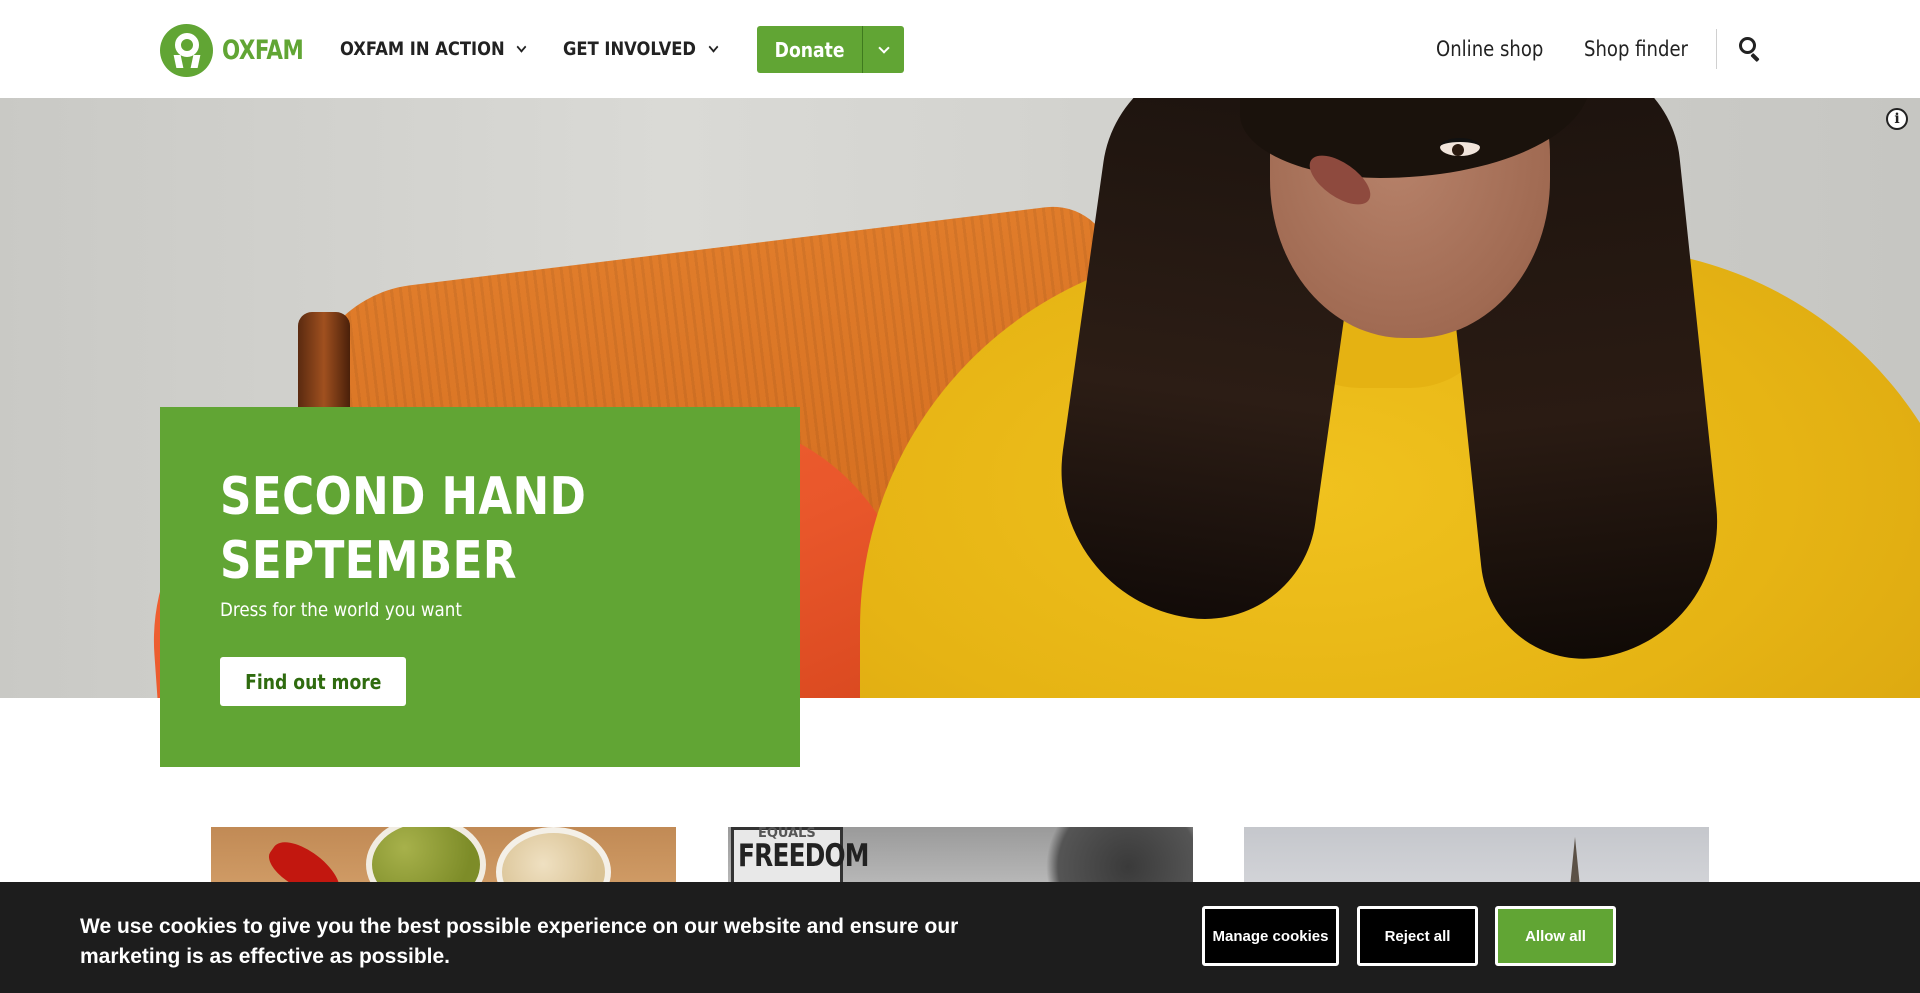 This screenshot has width=1920, height=993. What do you see at coordinates (629, 49) in the screenshot?
I see `nav-get-involved-label: GET INVOLVED` at bounding box center [629, 49].